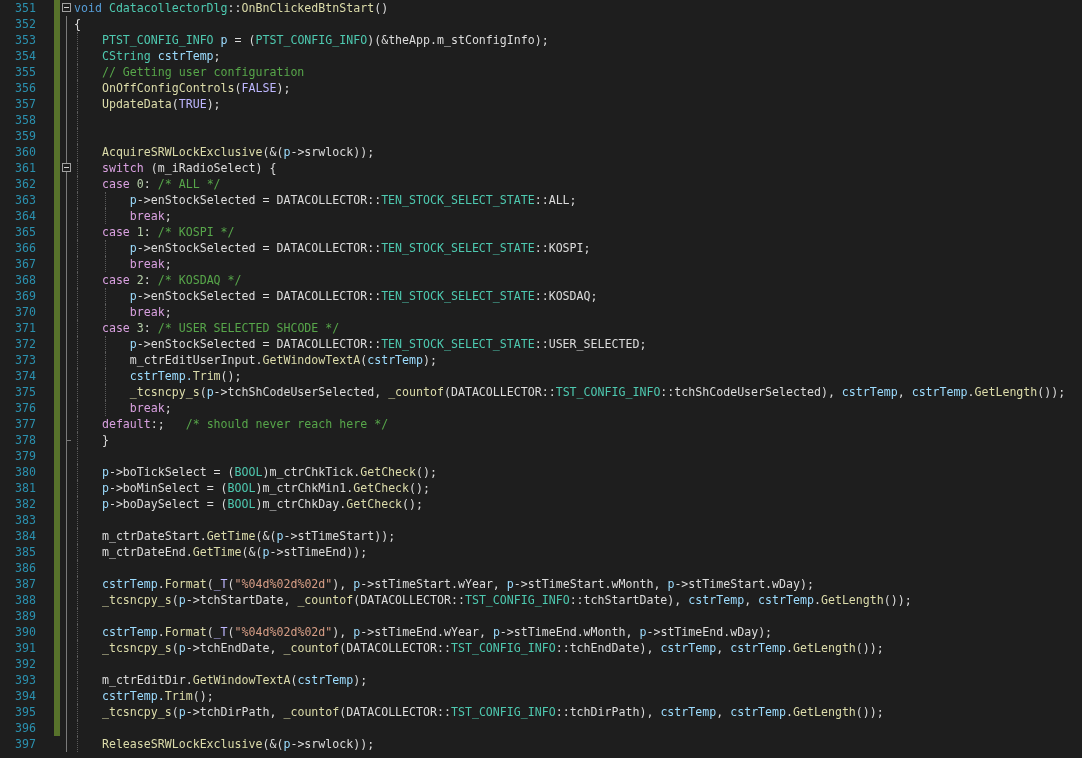 The image size is (1082, 758). I want to click on line-number: 390, so click(25, 632).